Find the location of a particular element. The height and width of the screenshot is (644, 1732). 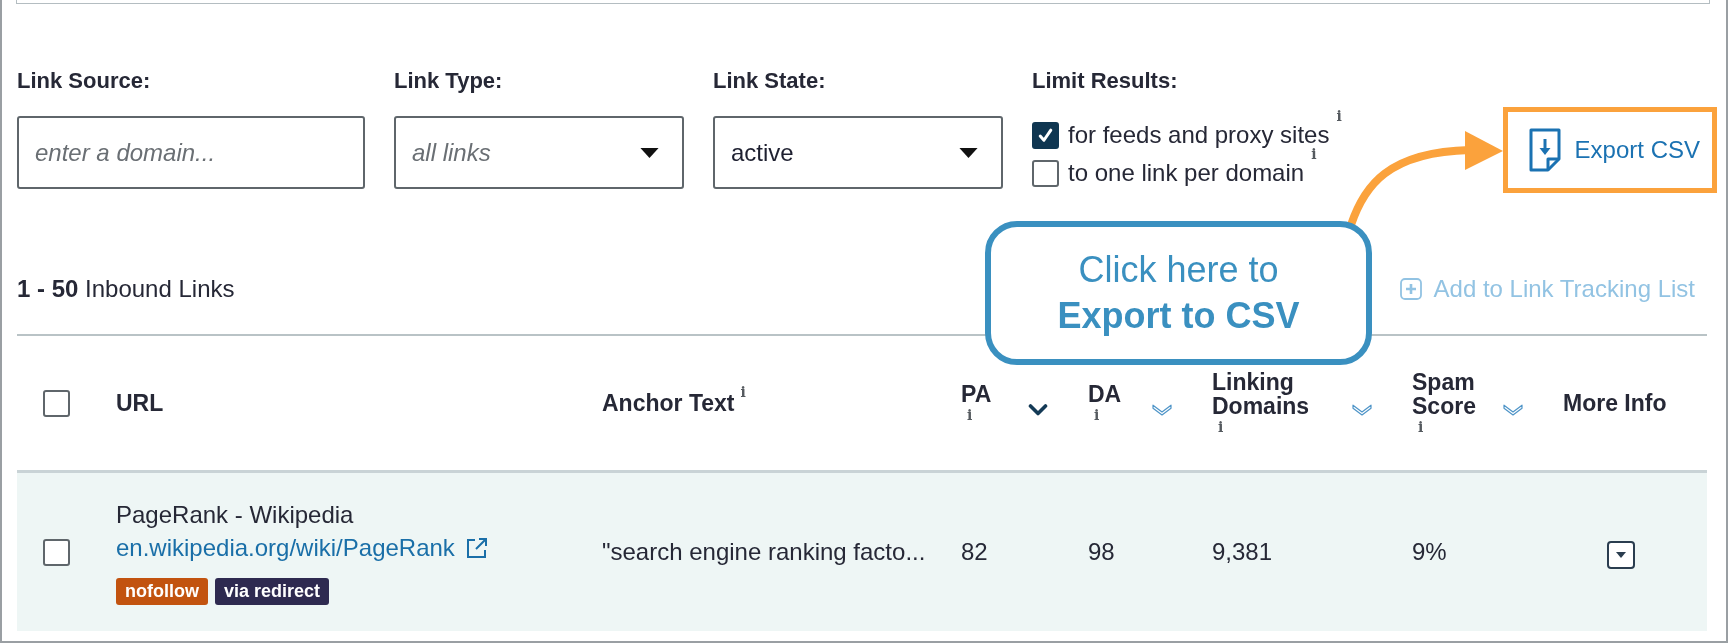

checkmark-icon is located at coordinates (1045, 135).